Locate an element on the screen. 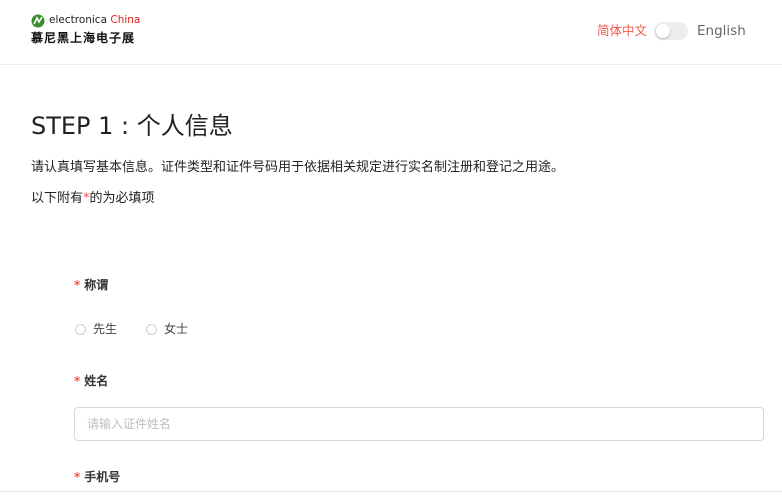 The image size is (782, 500). electronica-china-logo: electronica China 慕尼黑上海电子展 is located at coordinates (91, 30).